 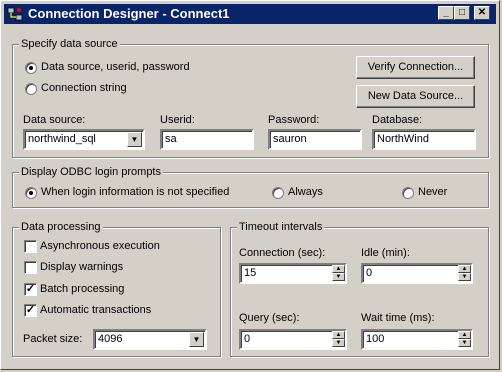 What do you see at coordinates (282, 253) in the screenshot?
I see `connection-sec-label: Connection (sec):` at bounding box center [282, 253].